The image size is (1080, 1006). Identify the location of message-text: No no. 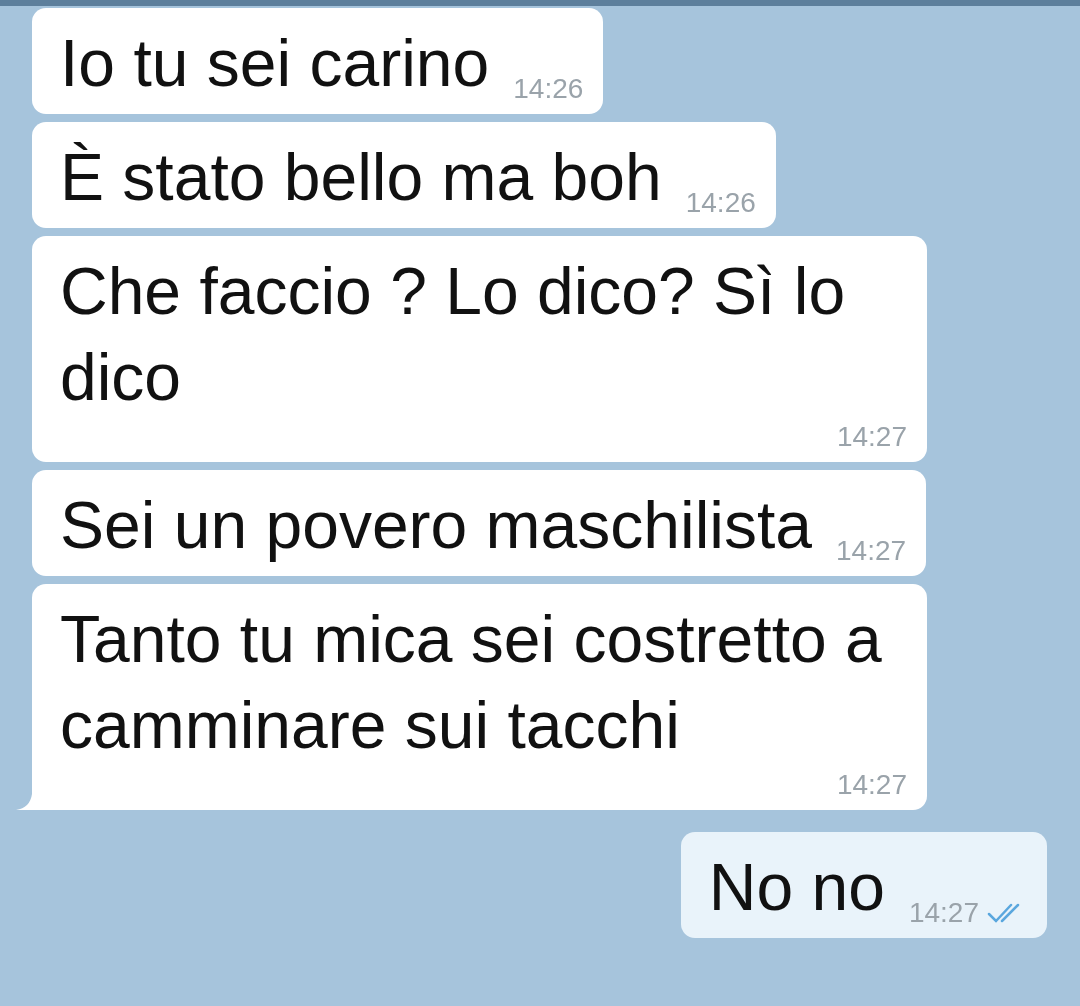
(796, 887).